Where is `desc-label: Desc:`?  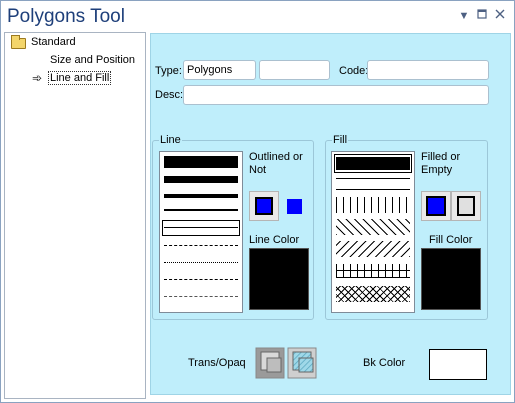 desc-label: Desc: is located at coordinates (169, 95).